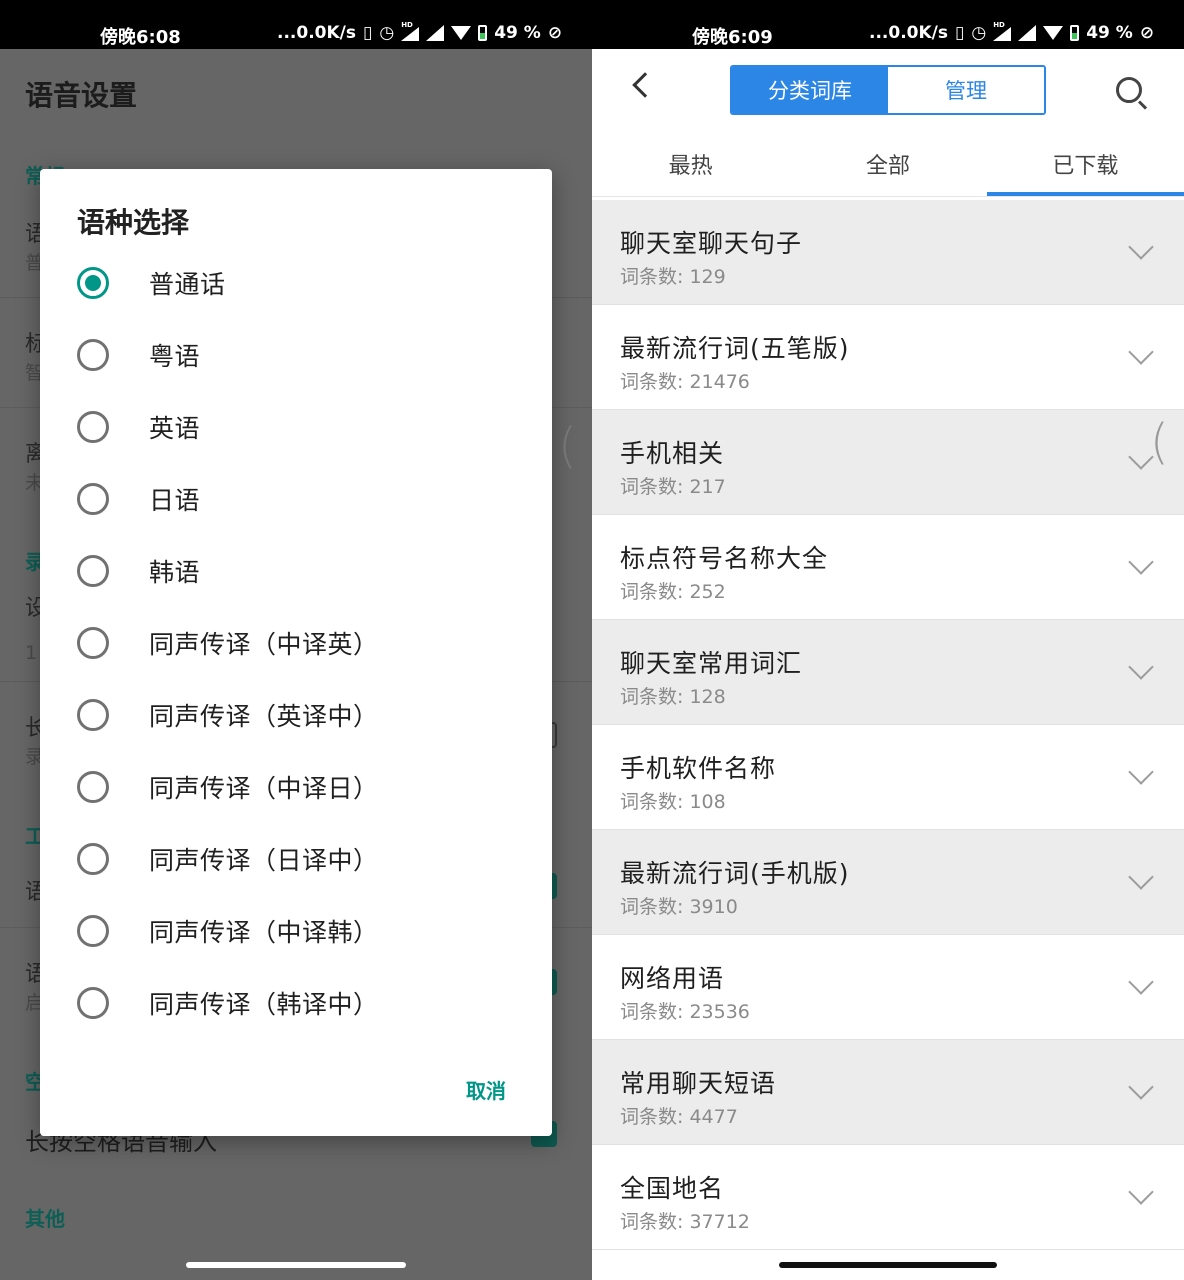 The width and height of the screenshot is (1184, 1280). What do you see at coordinates (297, 283) in the screenshot?
I see `language-option: 普通话` at bounding box center [297, 283].